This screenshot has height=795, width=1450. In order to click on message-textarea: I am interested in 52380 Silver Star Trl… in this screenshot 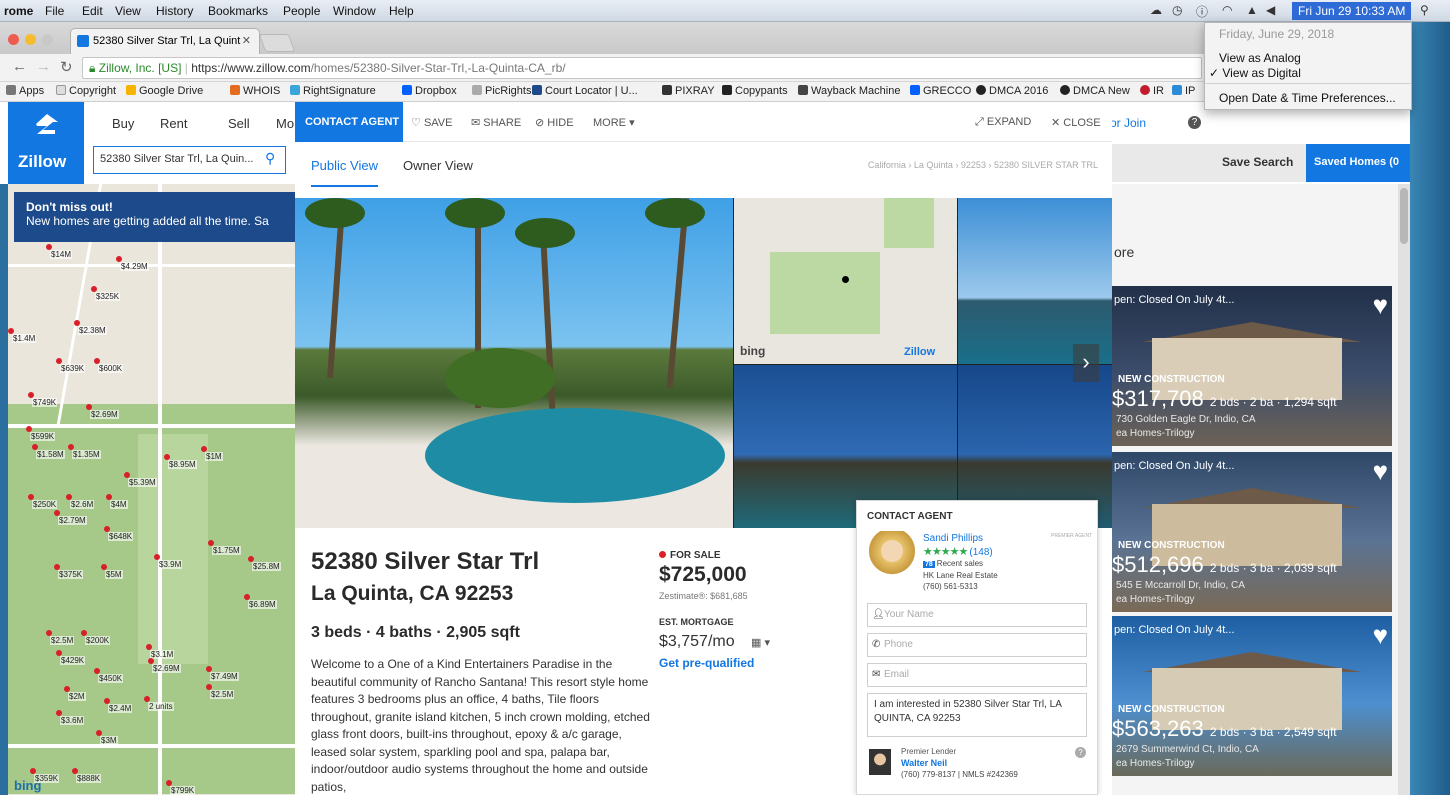, I will do `click(977, 715)`.